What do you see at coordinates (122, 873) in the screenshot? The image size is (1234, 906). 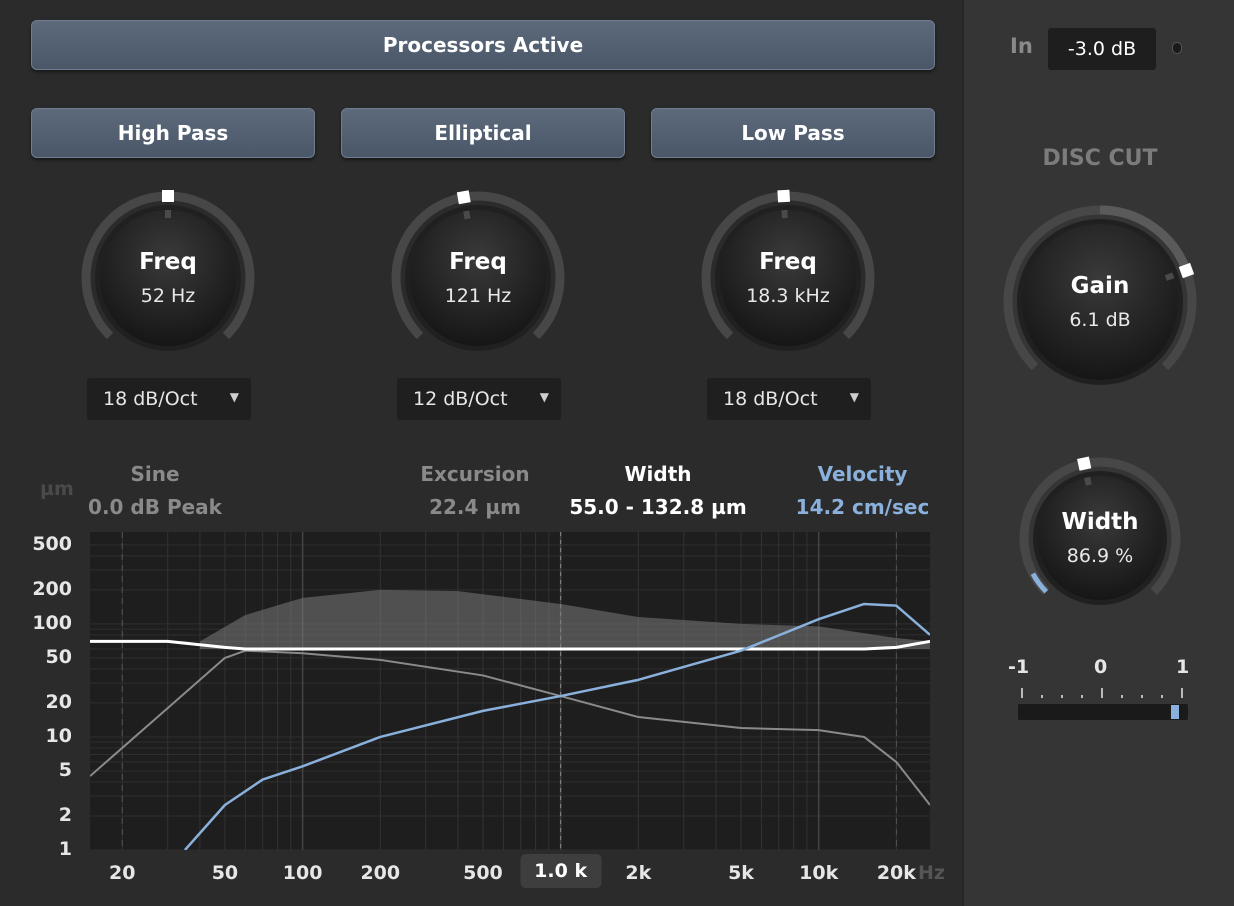 I see `x-tick-label: 20` at bounding box center [122, 873].